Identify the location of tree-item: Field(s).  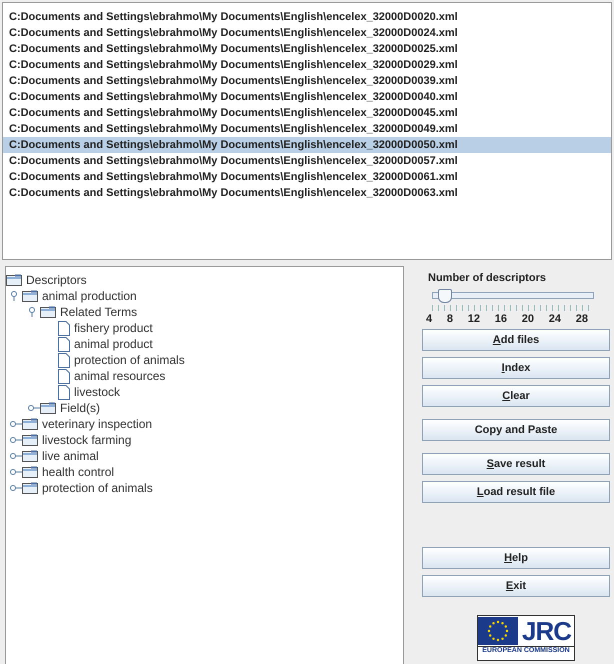
(80, 408).